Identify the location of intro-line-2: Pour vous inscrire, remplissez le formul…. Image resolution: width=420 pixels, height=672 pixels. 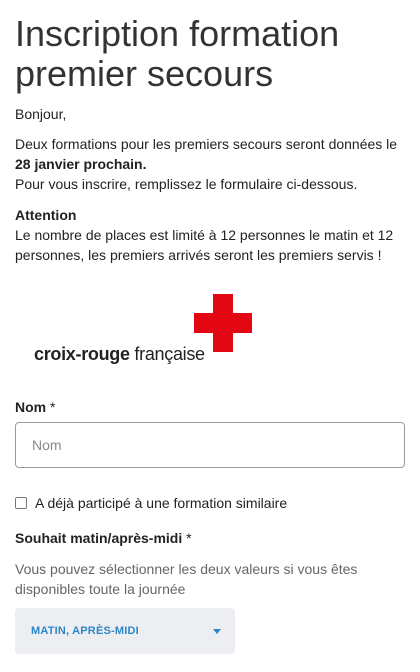
(186, 184).